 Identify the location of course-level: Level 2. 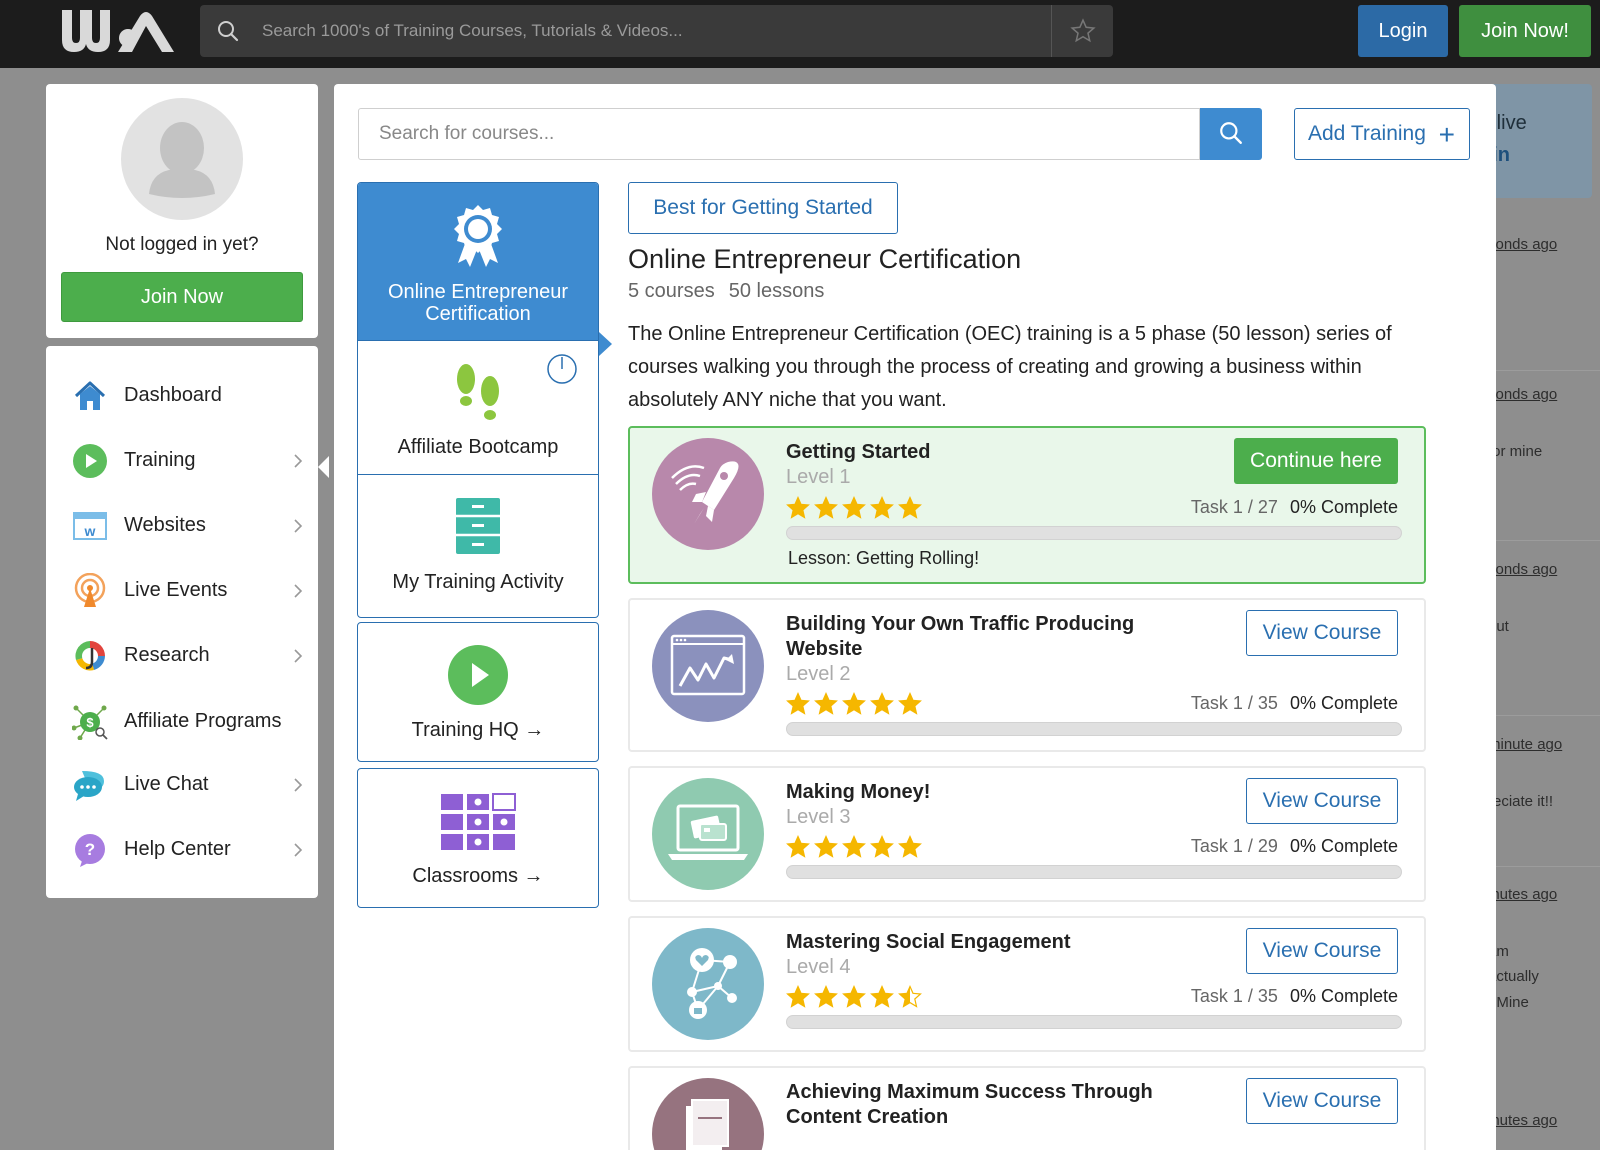
(818, 674).